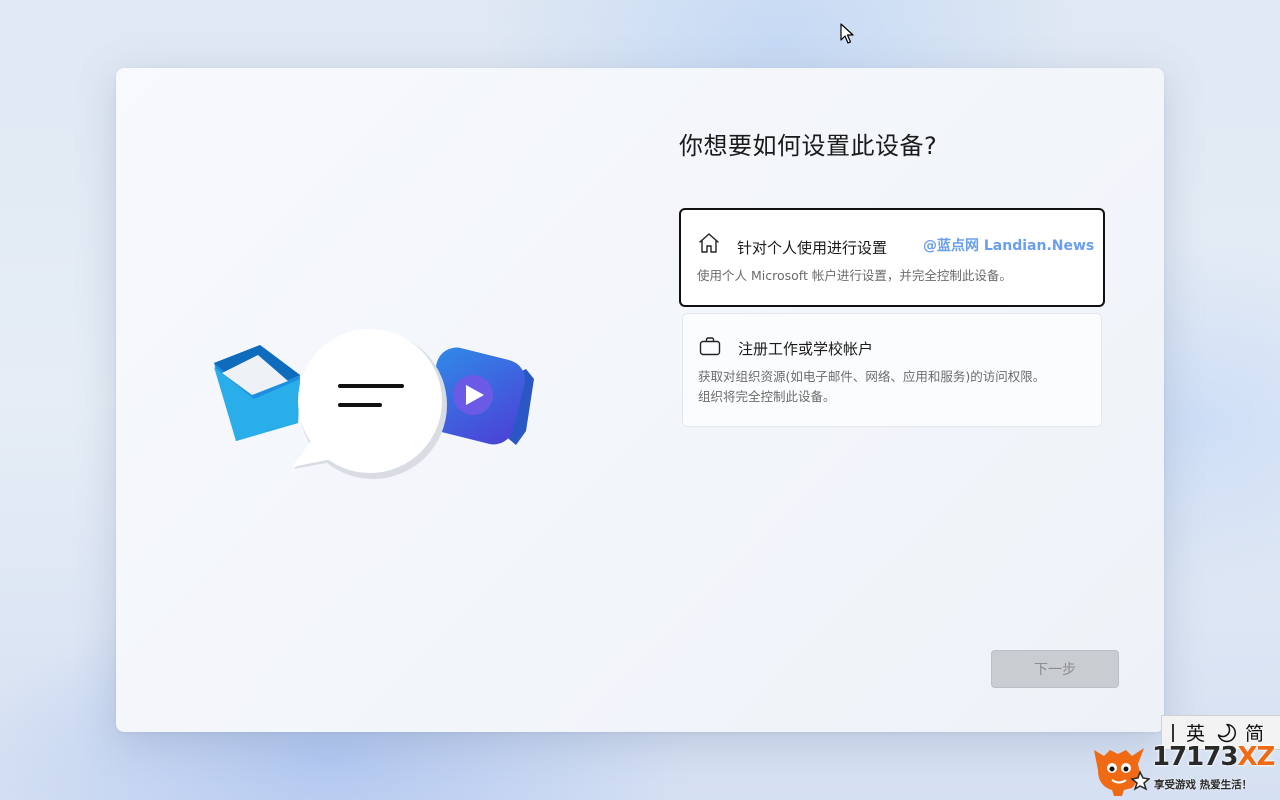 This screenshot has width=1280, height=800. Describe the element at coordinates (1226, 733) in the screenshot. I see `moon-icon` at that location.